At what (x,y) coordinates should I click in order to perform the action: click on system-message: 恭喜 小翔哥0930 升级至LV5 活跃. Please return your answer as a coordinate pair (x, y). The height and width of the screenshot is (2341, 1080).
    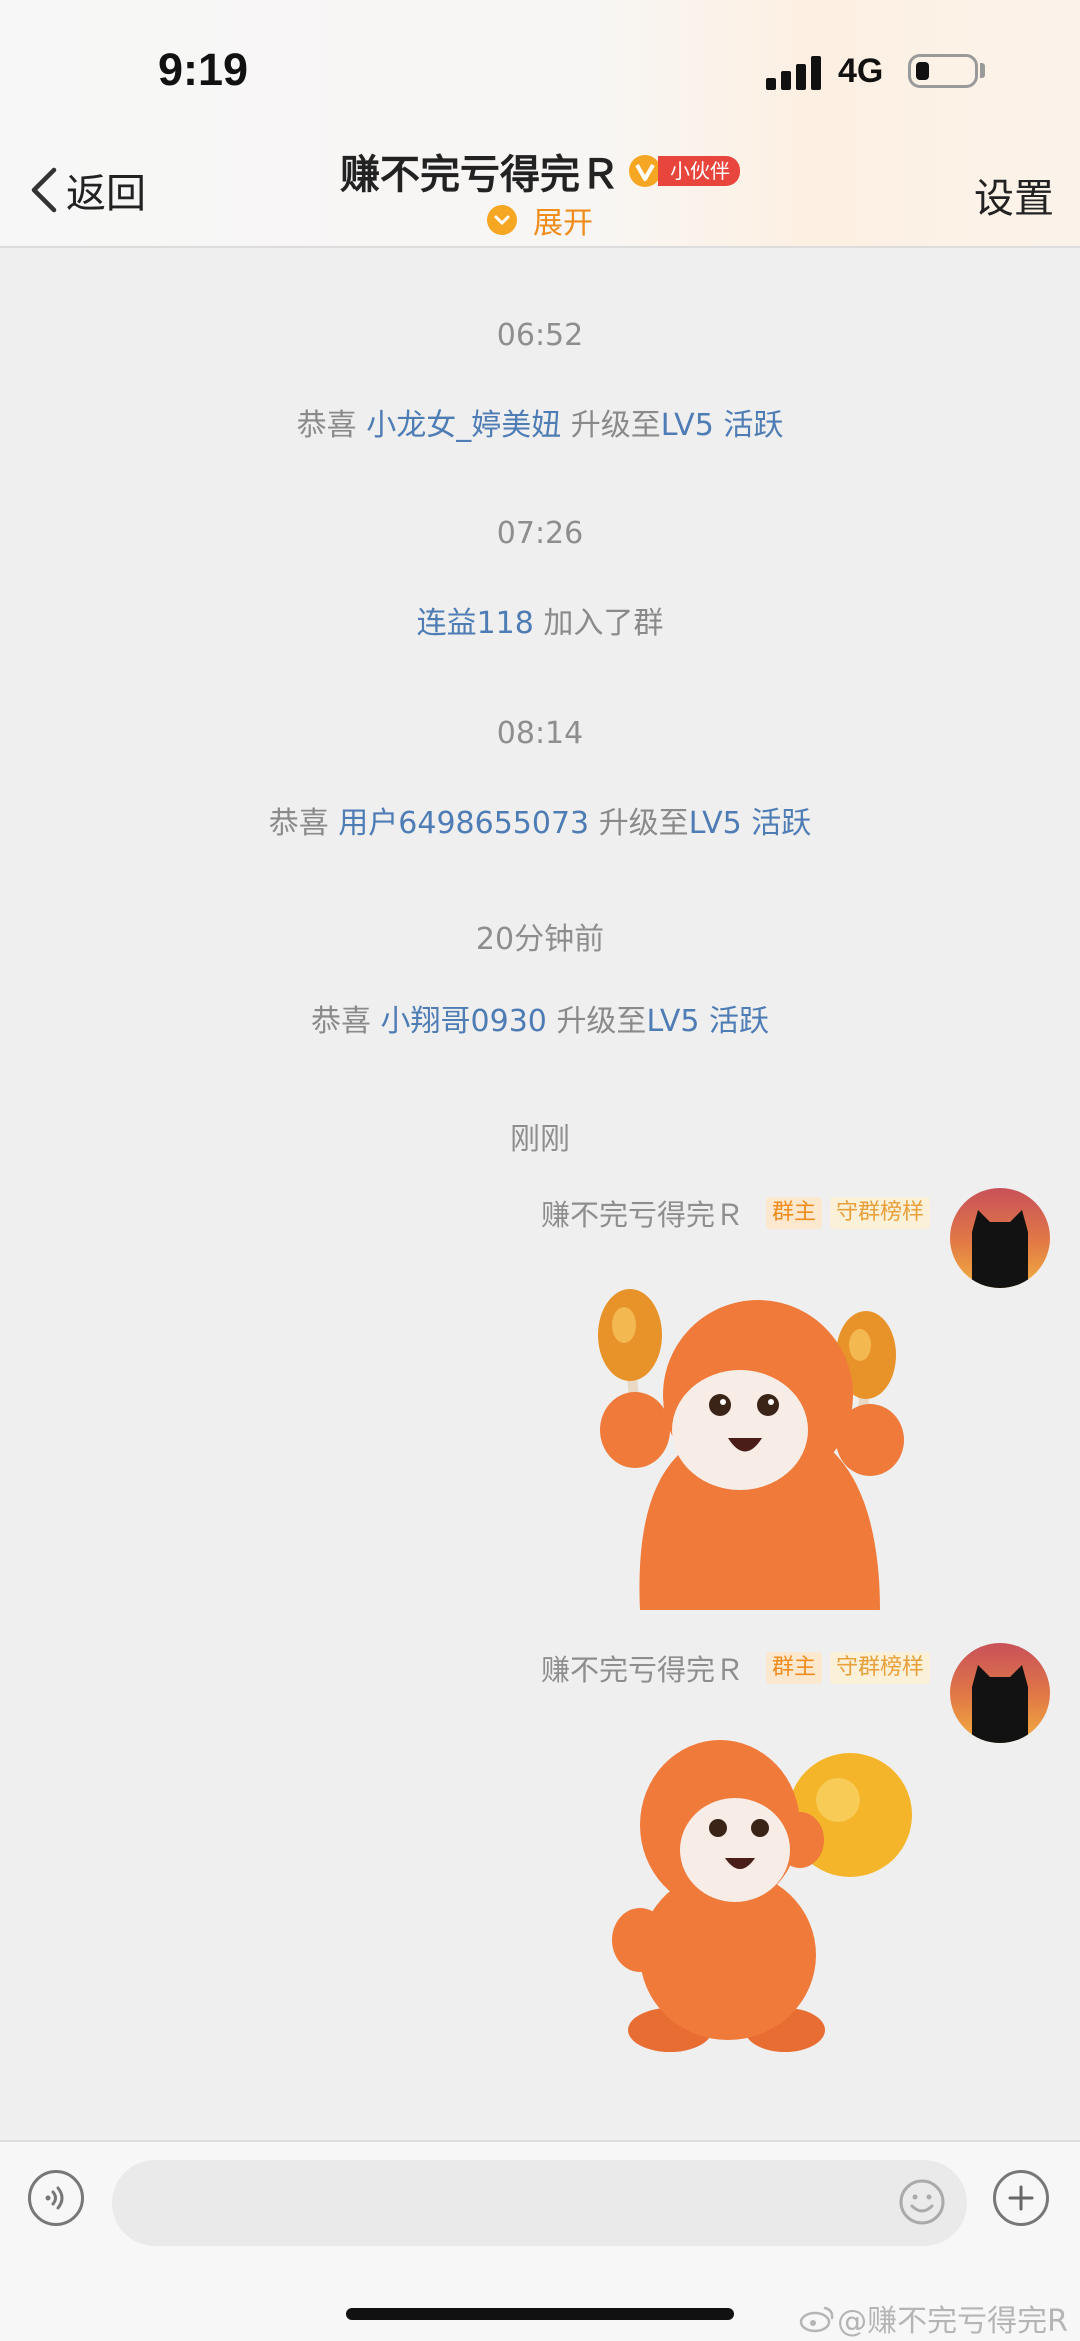
    Looking at the image, I should click on (540, 1018).